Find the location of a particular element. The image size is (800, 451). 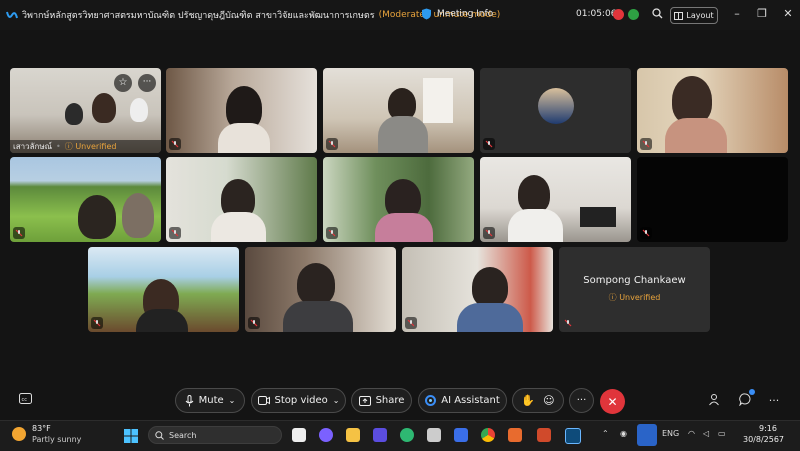

shield-icon is located at coordinates (426, 14).